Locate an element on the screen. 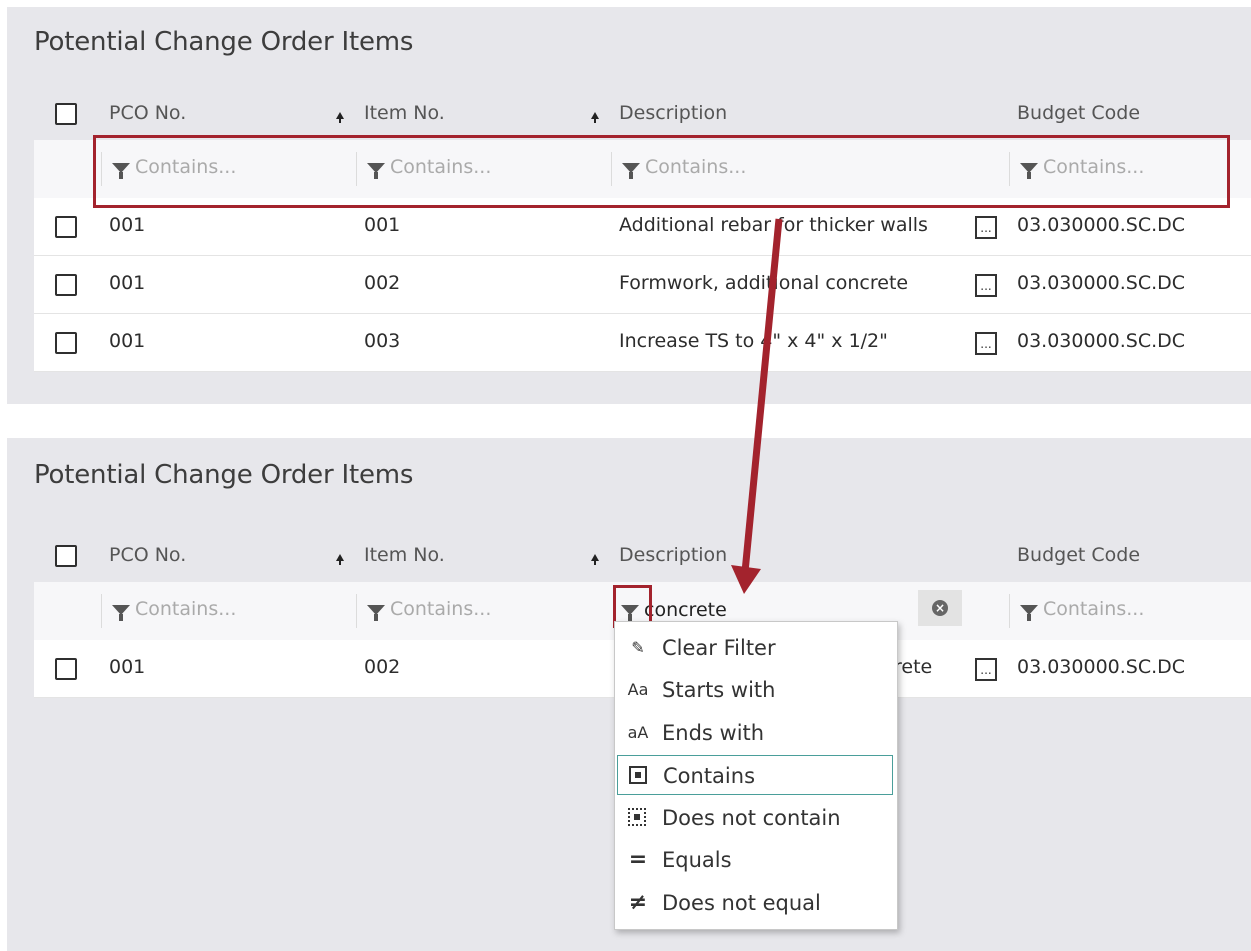 Image resolution: width=1251 pixels, height=951 pixels. menu-item-does-not-equal: ≠ Does not equal is located at coordinates (755, 903).